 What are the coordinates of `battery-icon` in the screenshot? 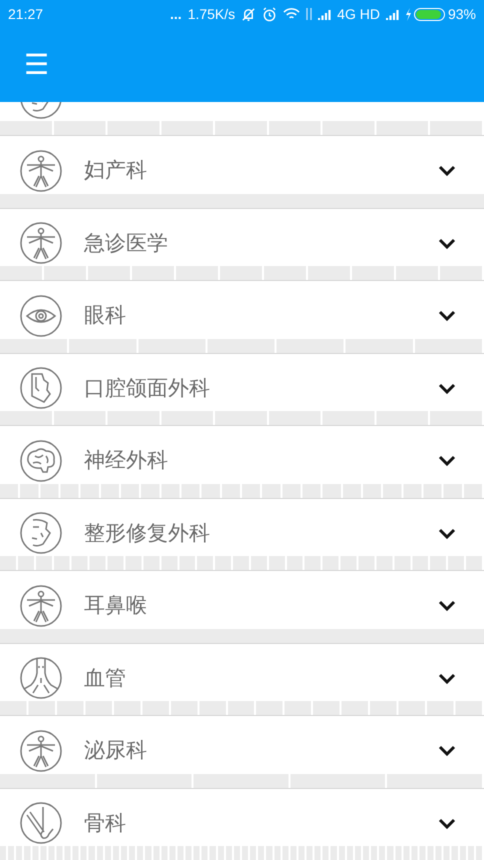 It's located at (429, 14).